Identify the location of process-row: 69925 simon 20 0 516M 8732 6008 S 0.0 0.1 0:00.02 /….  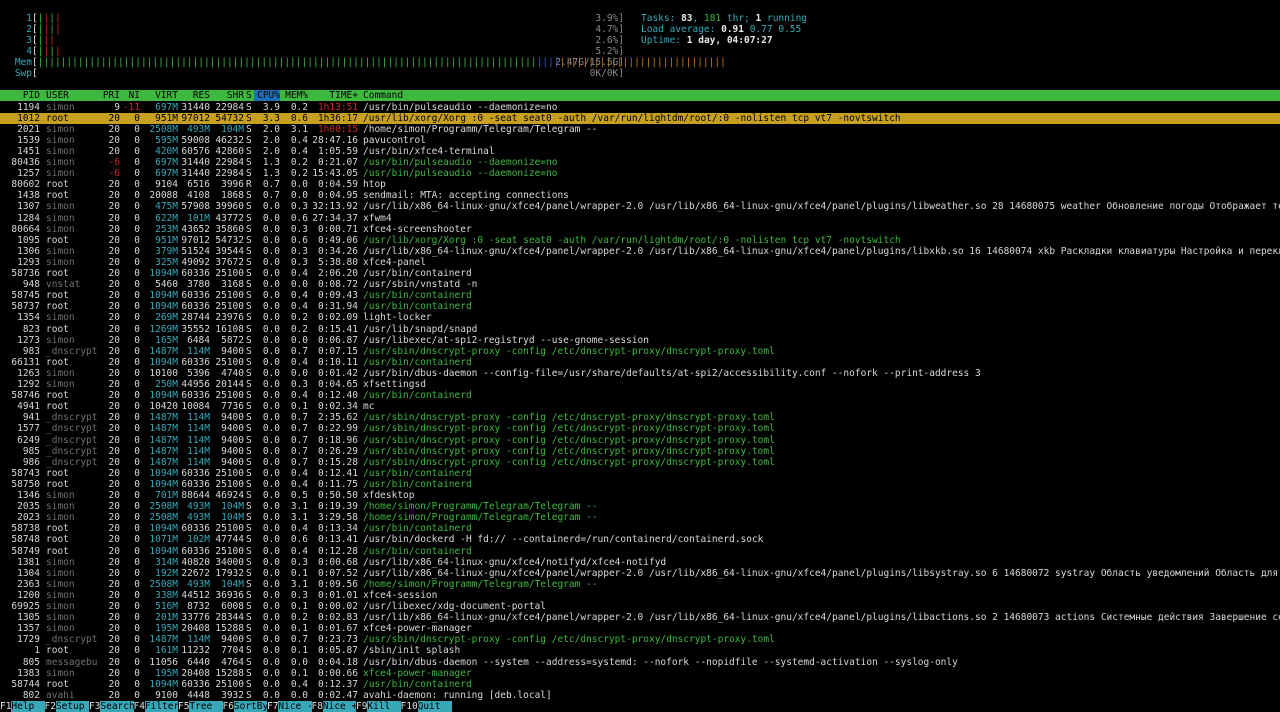
(640, 606).